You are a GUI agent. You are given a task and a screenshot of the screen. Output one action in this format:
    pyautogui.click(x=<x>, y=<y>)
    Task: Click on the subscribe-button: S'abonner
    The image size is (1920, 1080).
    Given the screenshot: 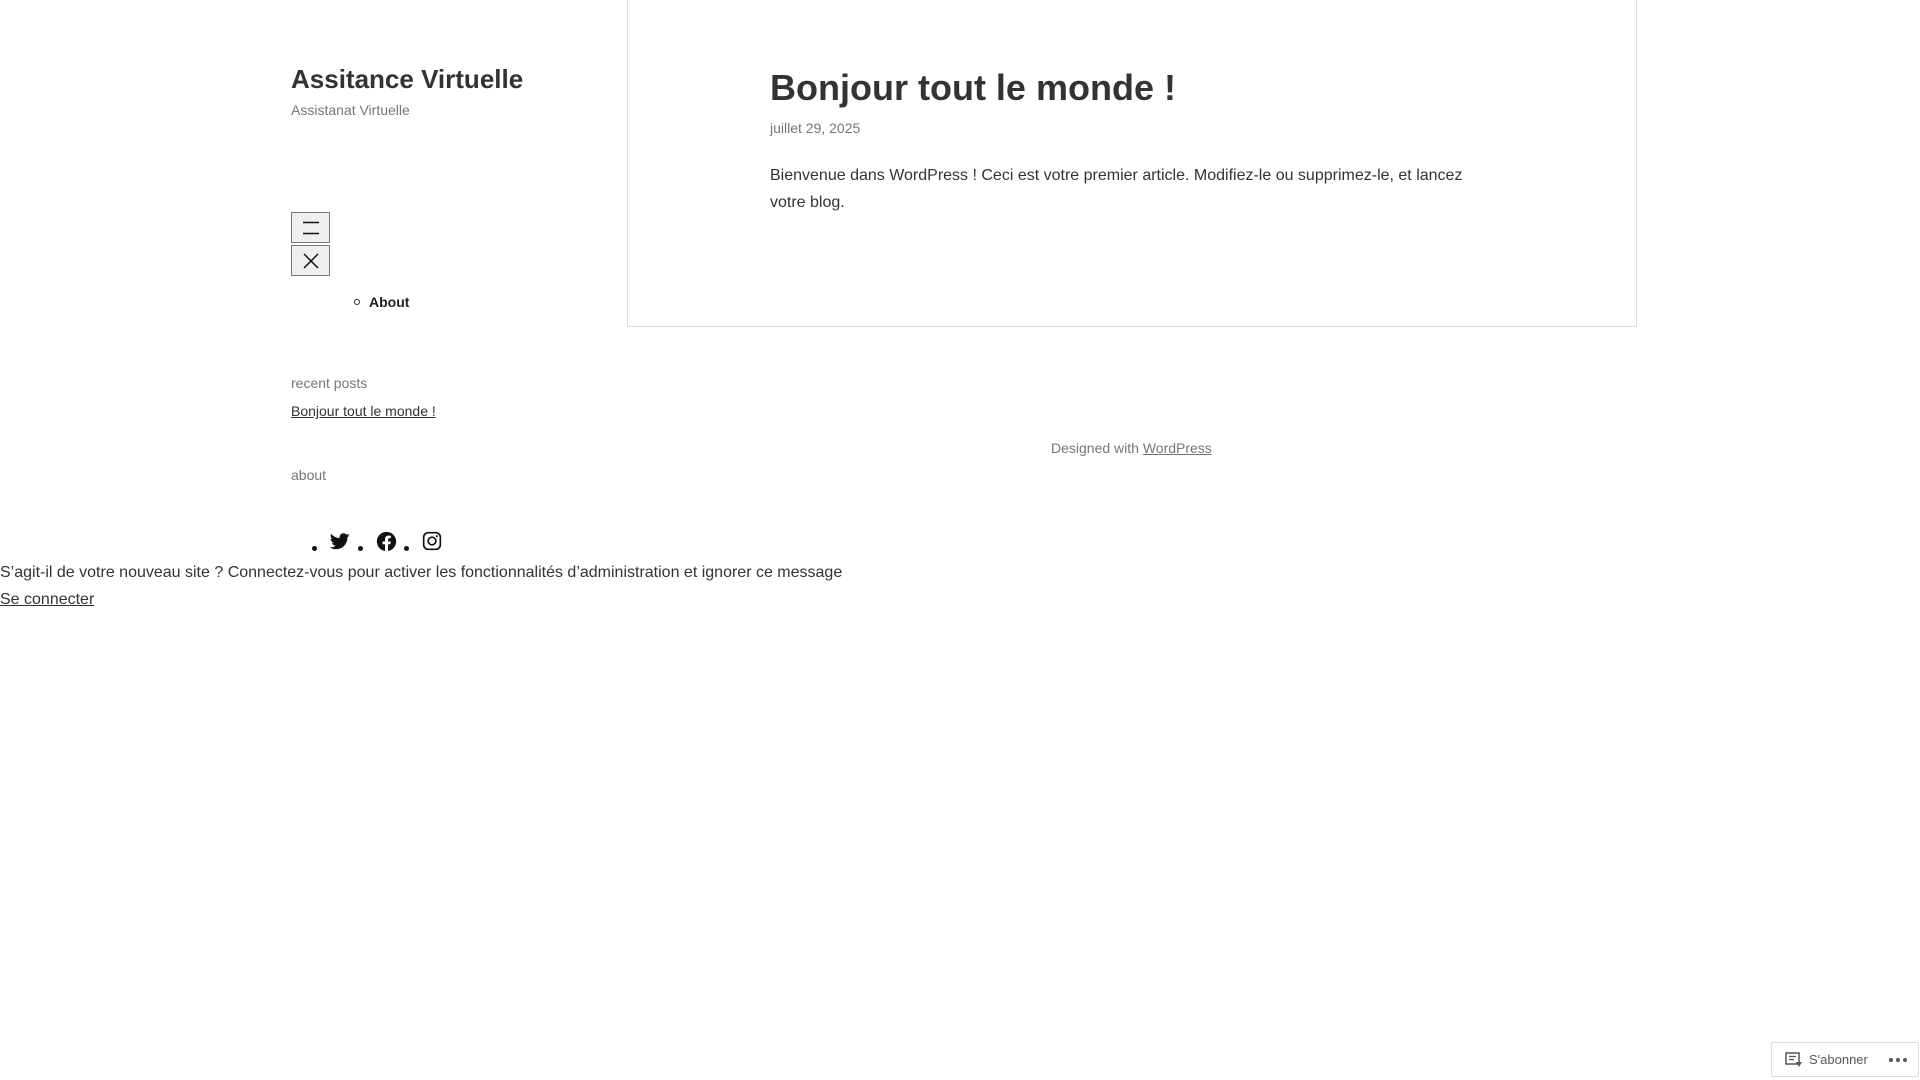 What is the action you would take?
    pyautogui.click(x=1820, y=1059)
    